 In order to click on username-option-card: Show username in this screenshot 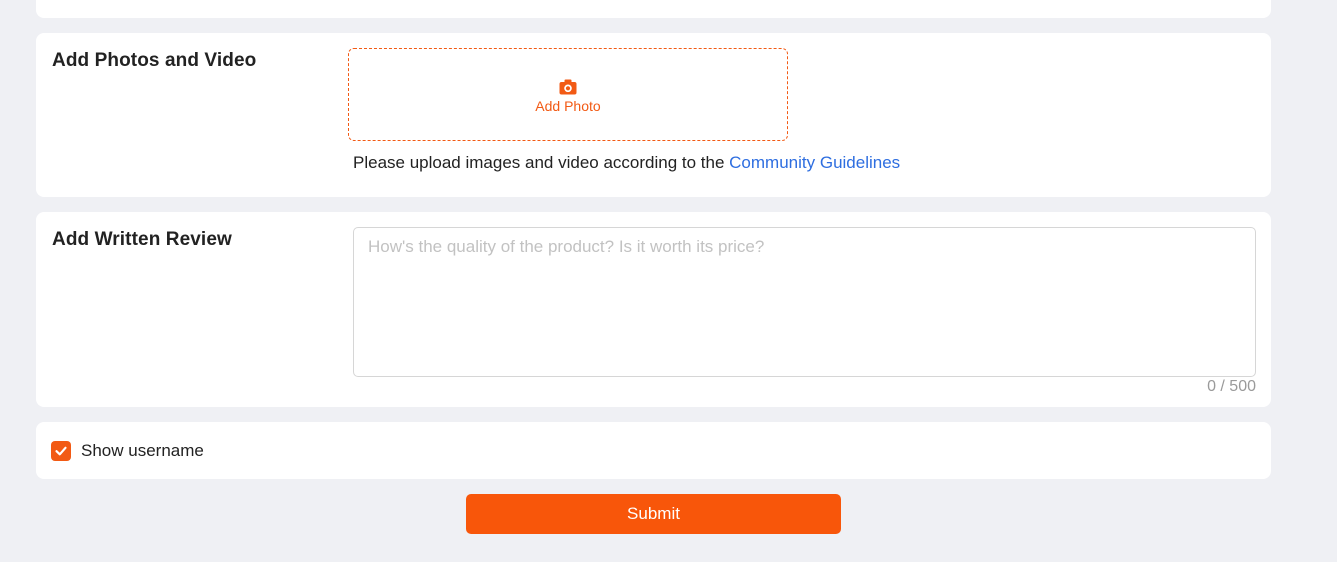, I will do `click(653, 450)`.